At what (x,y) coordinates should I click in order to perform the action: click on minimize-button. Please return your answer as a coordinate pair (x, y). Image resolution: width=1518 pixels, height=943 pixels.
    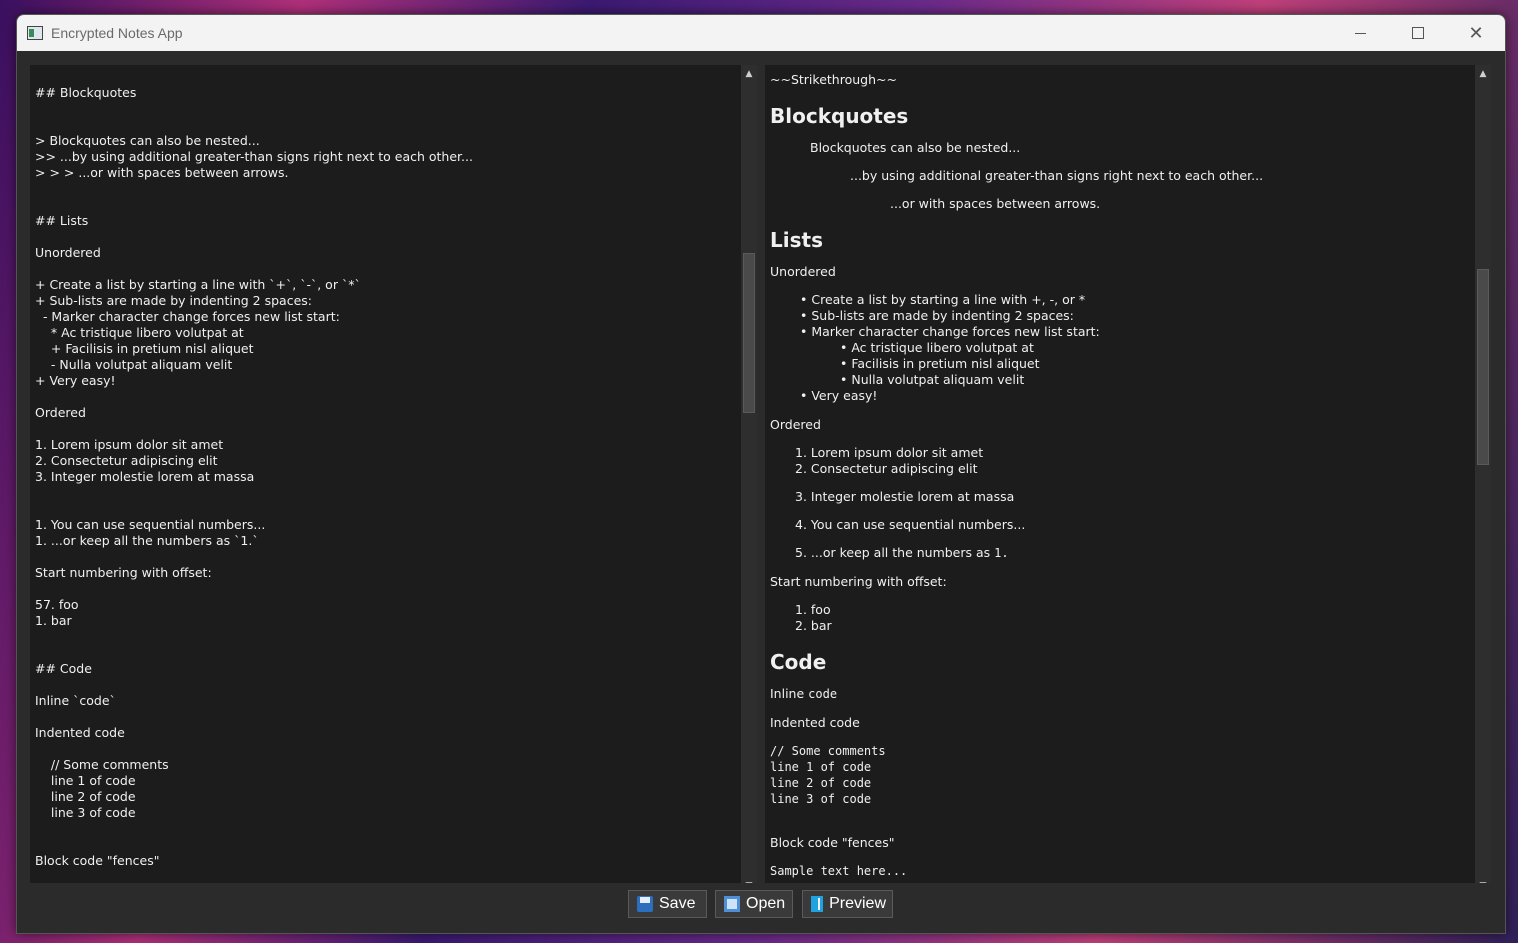
    Looking at the image, I should click on (1360, 33).